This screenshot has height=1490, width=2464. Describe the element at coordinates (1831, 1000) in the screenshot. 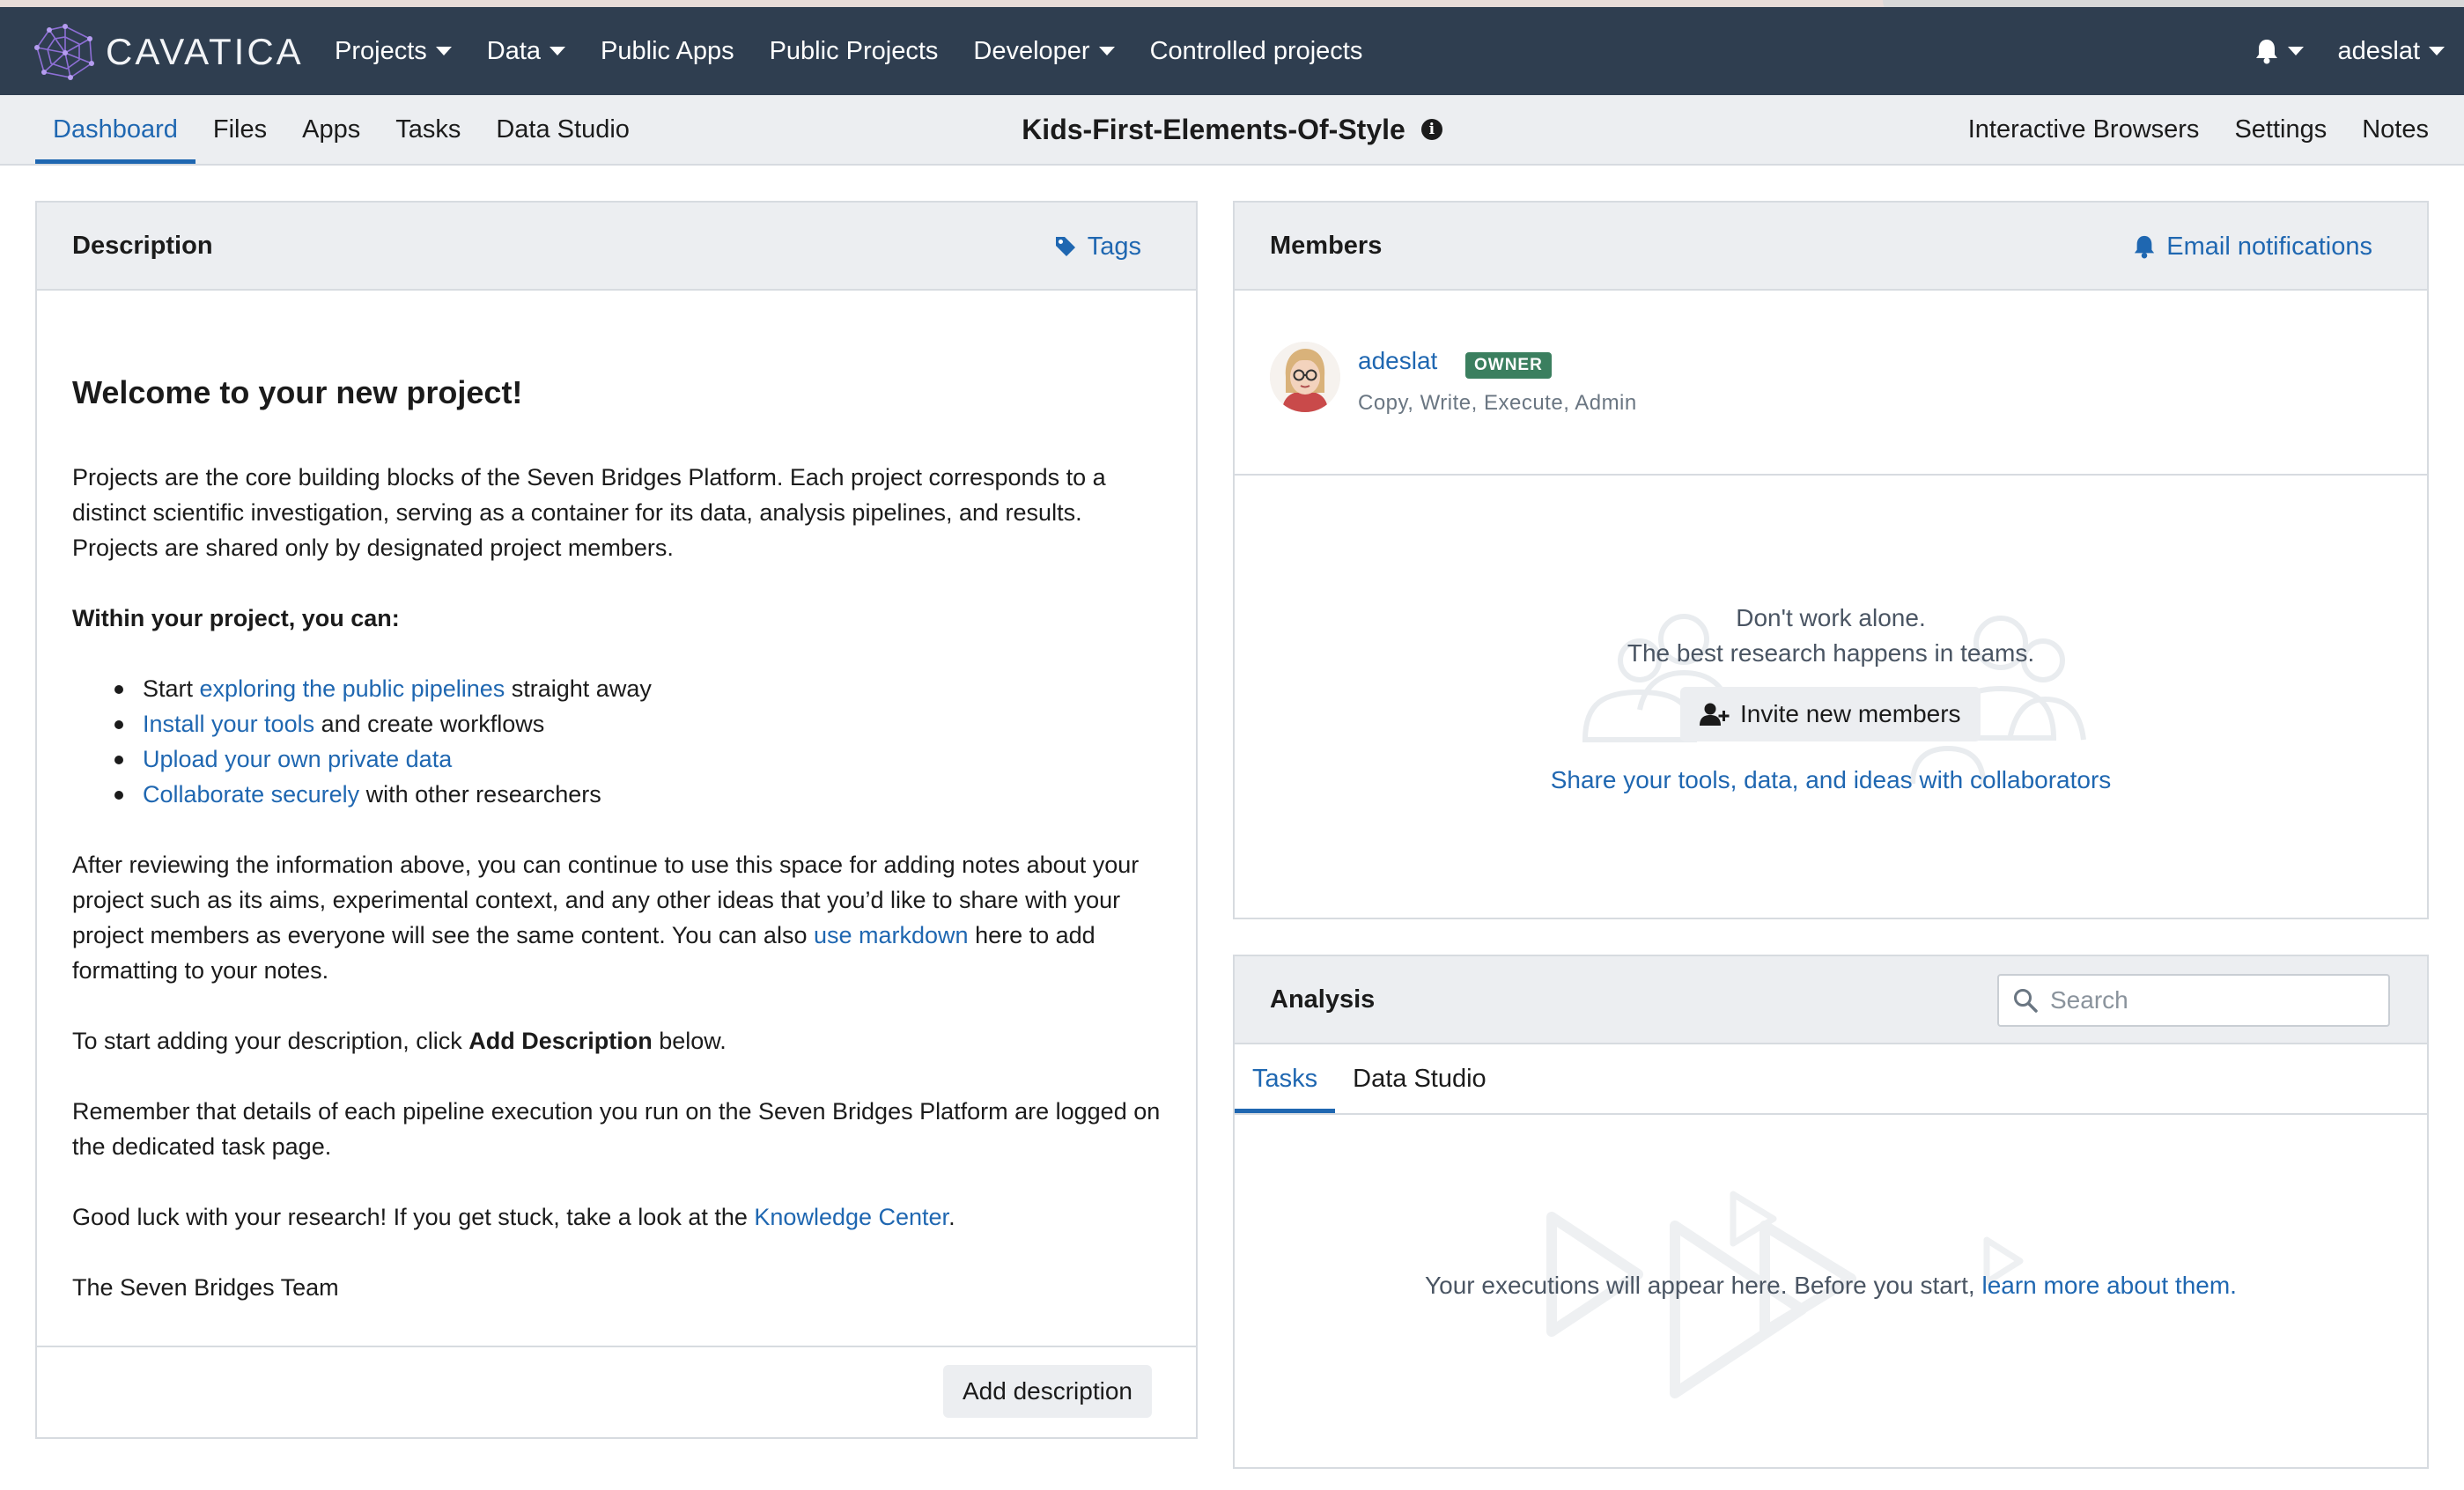

I see `analysis-header: Analysis` at that location.